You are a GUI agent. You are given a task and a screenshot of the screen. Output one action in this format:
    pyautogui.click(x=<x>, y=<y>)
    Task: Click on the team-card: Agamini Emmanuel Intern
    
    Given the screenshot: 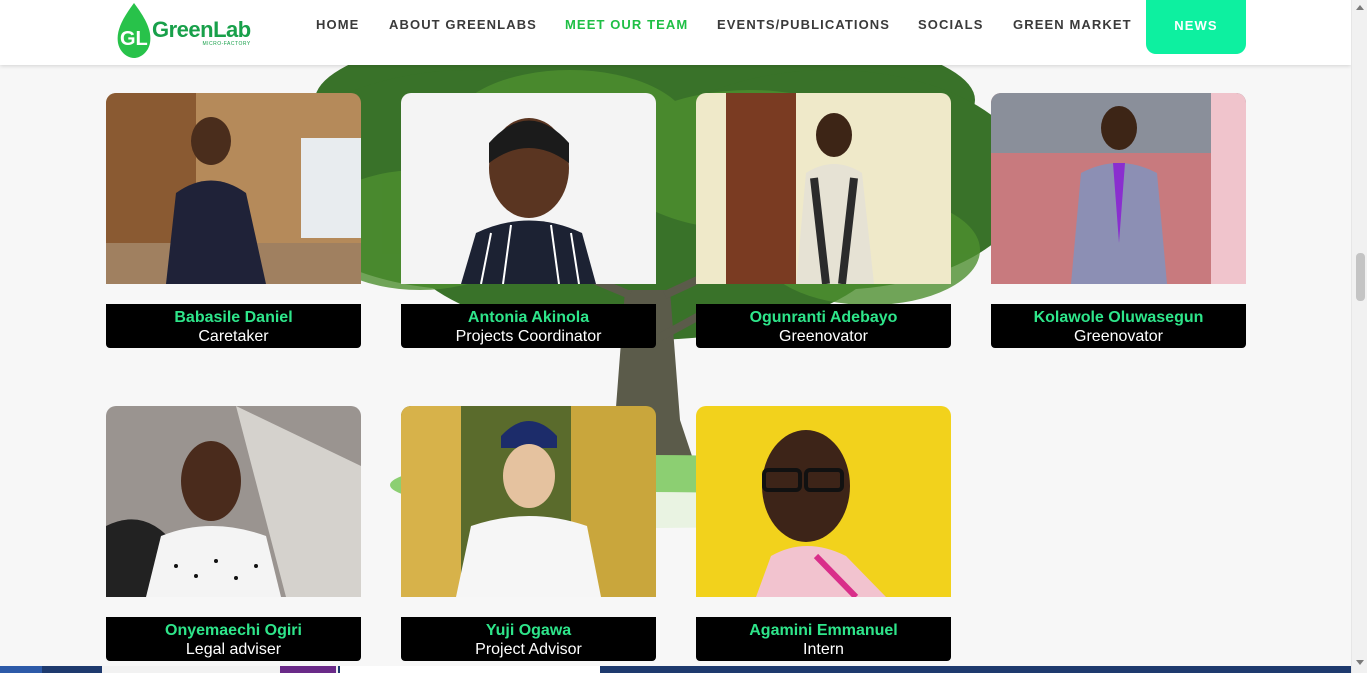 What is the action you would take?
    pyautogui.click(x=823, y=533)
    